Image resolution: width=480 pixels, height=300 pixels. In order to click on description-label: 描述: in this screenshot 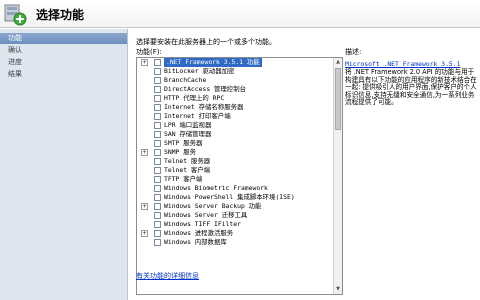, I will do `click(353, 52)`.